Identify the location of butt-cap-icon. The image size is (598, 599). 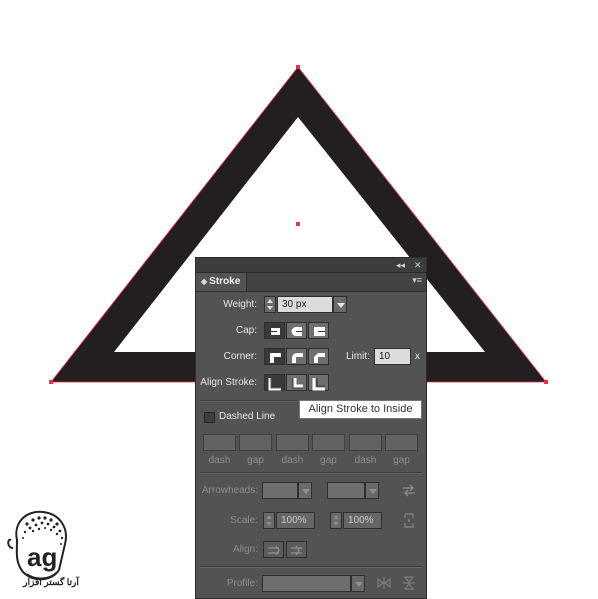
(274, 331).